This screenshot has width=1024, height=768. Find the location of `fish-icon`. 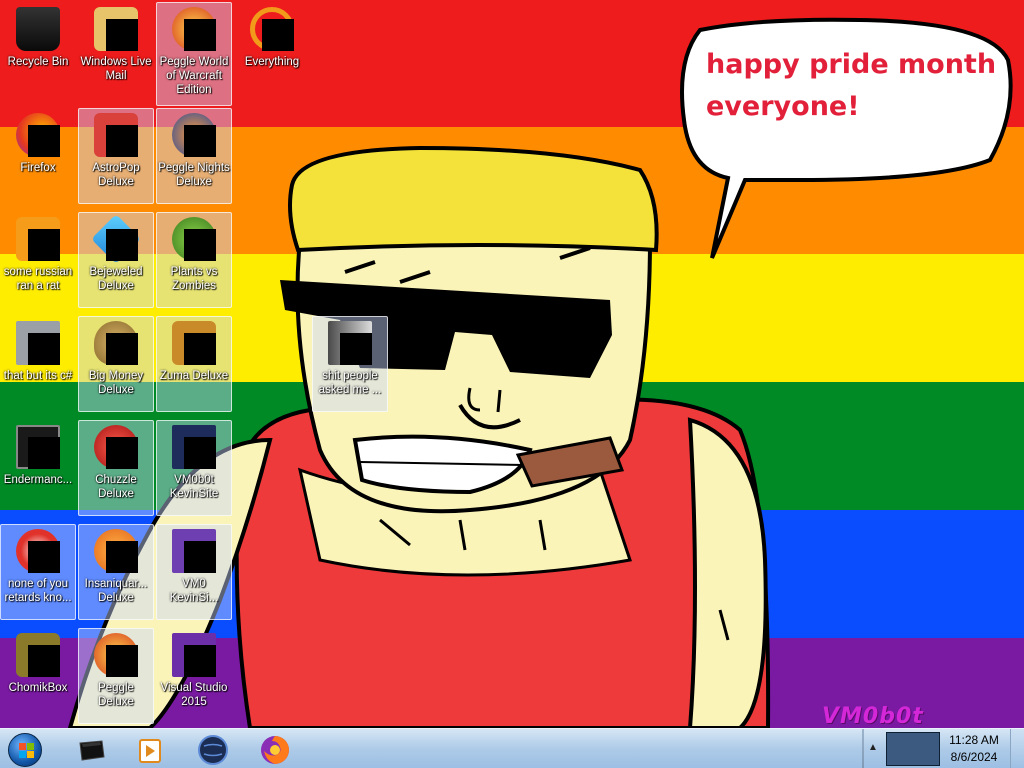

fish-icon is located at coordinates (116, 551).